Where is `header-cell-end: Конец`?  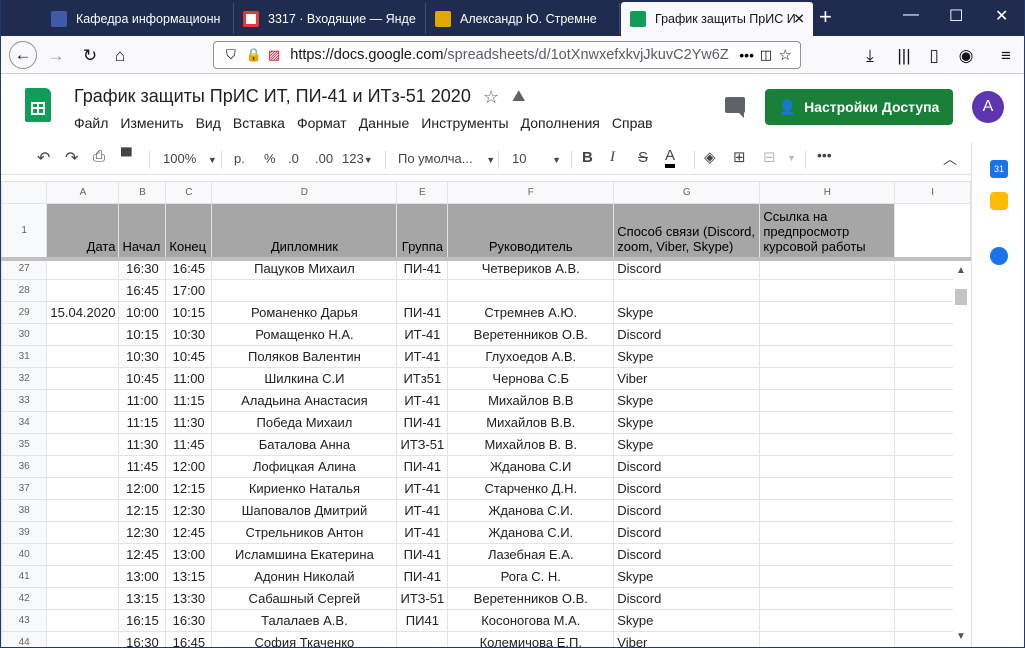 header-cell-end: Конец is located at coordinates (189, 230).